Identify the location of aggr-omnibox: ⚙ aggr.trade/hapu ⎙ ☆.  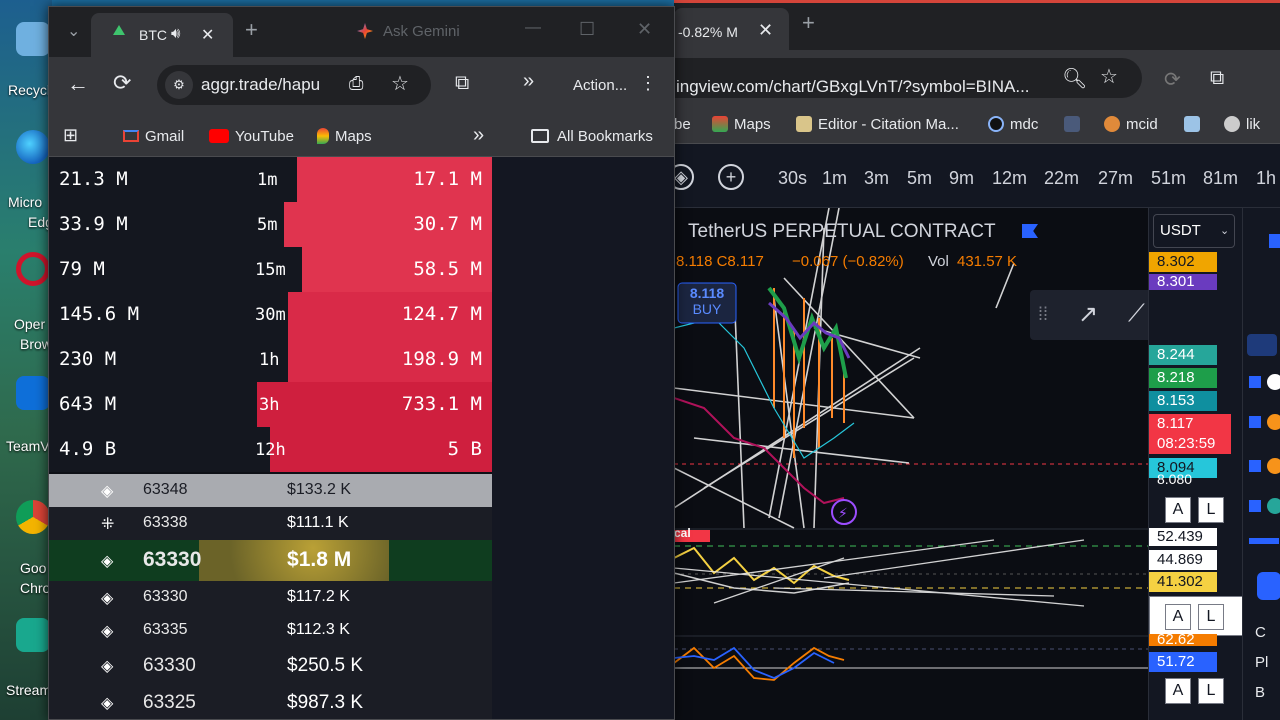
(294, 85).